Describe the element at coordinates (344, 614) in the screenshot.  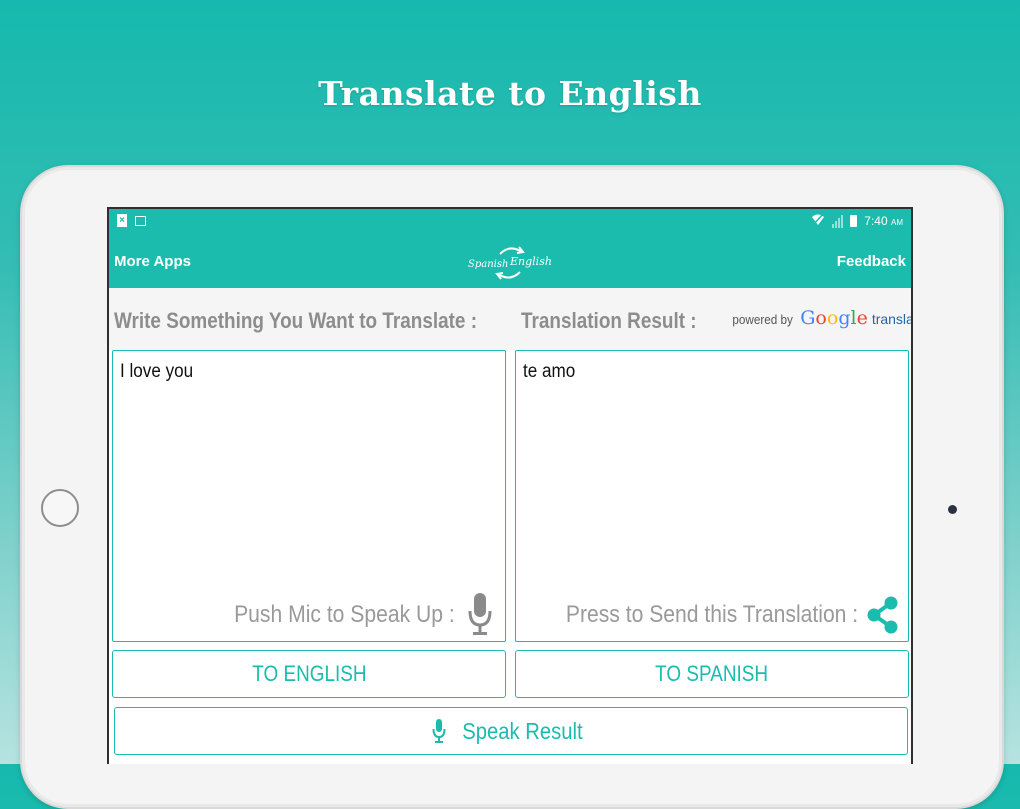
I see `mic-hint: Push Mic to Speak Up :` at that location.